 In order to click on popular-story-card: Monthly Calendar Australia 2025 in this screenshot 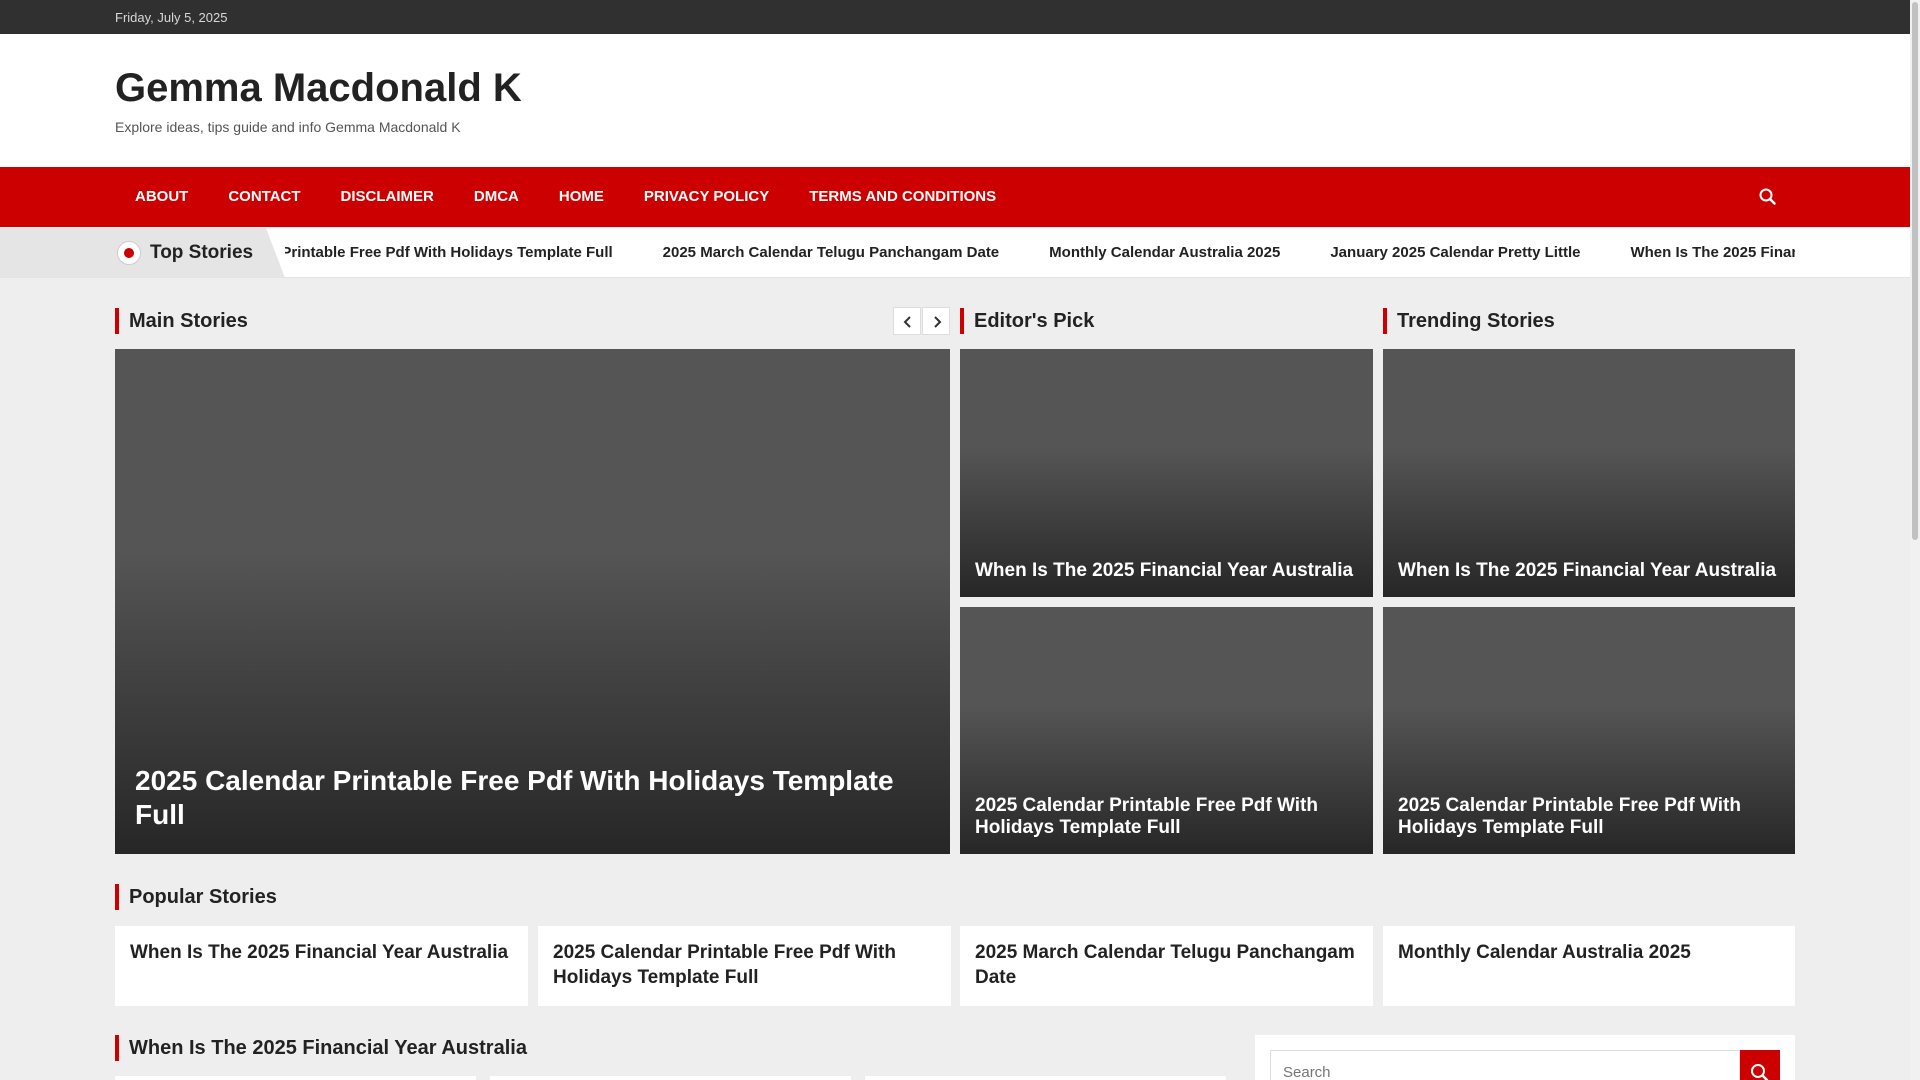, I will do `click(1589, 966)`.